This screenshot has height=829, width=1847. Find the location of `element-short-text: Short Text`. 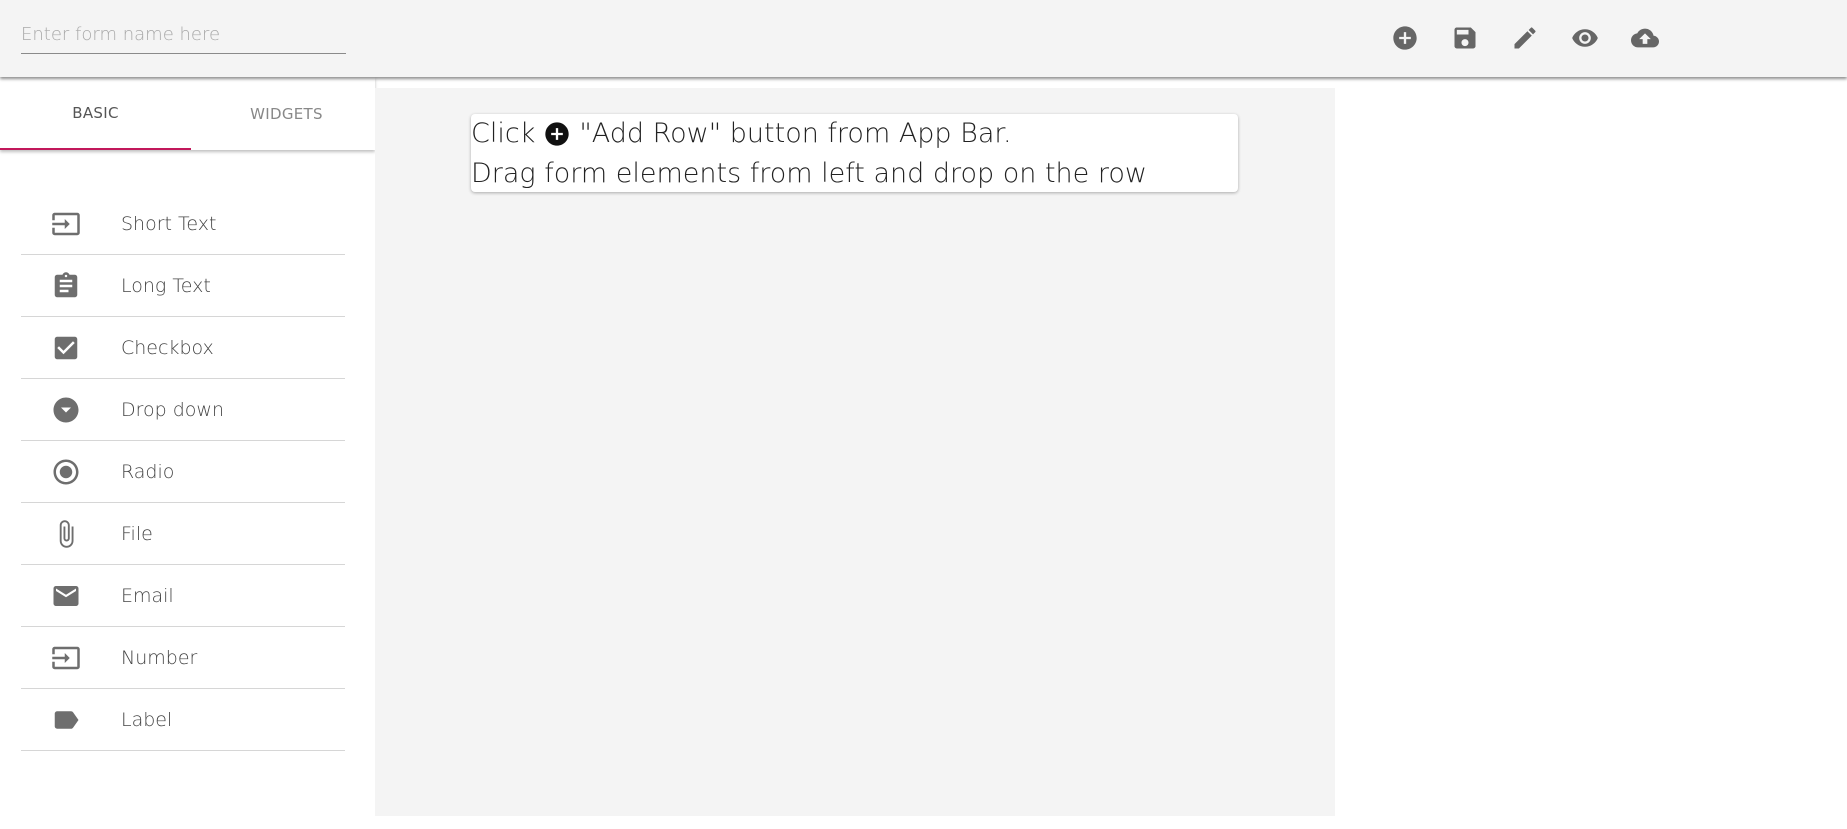

element-short-text: Short Text is located at coordinates (183, 224).